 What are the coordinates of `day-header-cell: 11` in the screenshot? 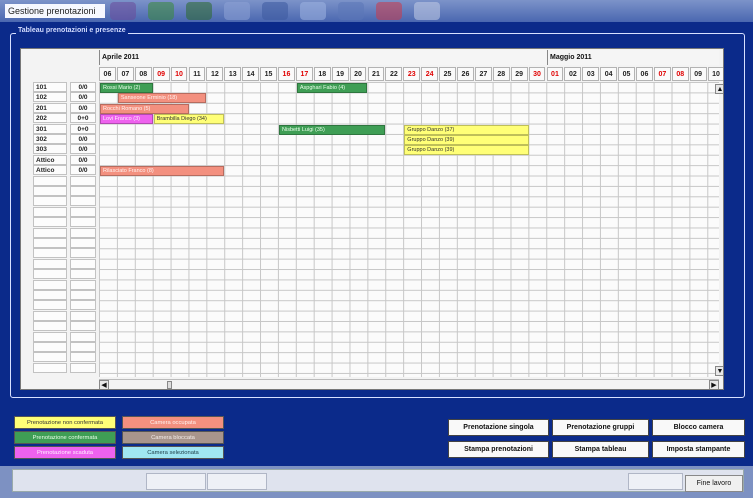 It's located at (197, 74).